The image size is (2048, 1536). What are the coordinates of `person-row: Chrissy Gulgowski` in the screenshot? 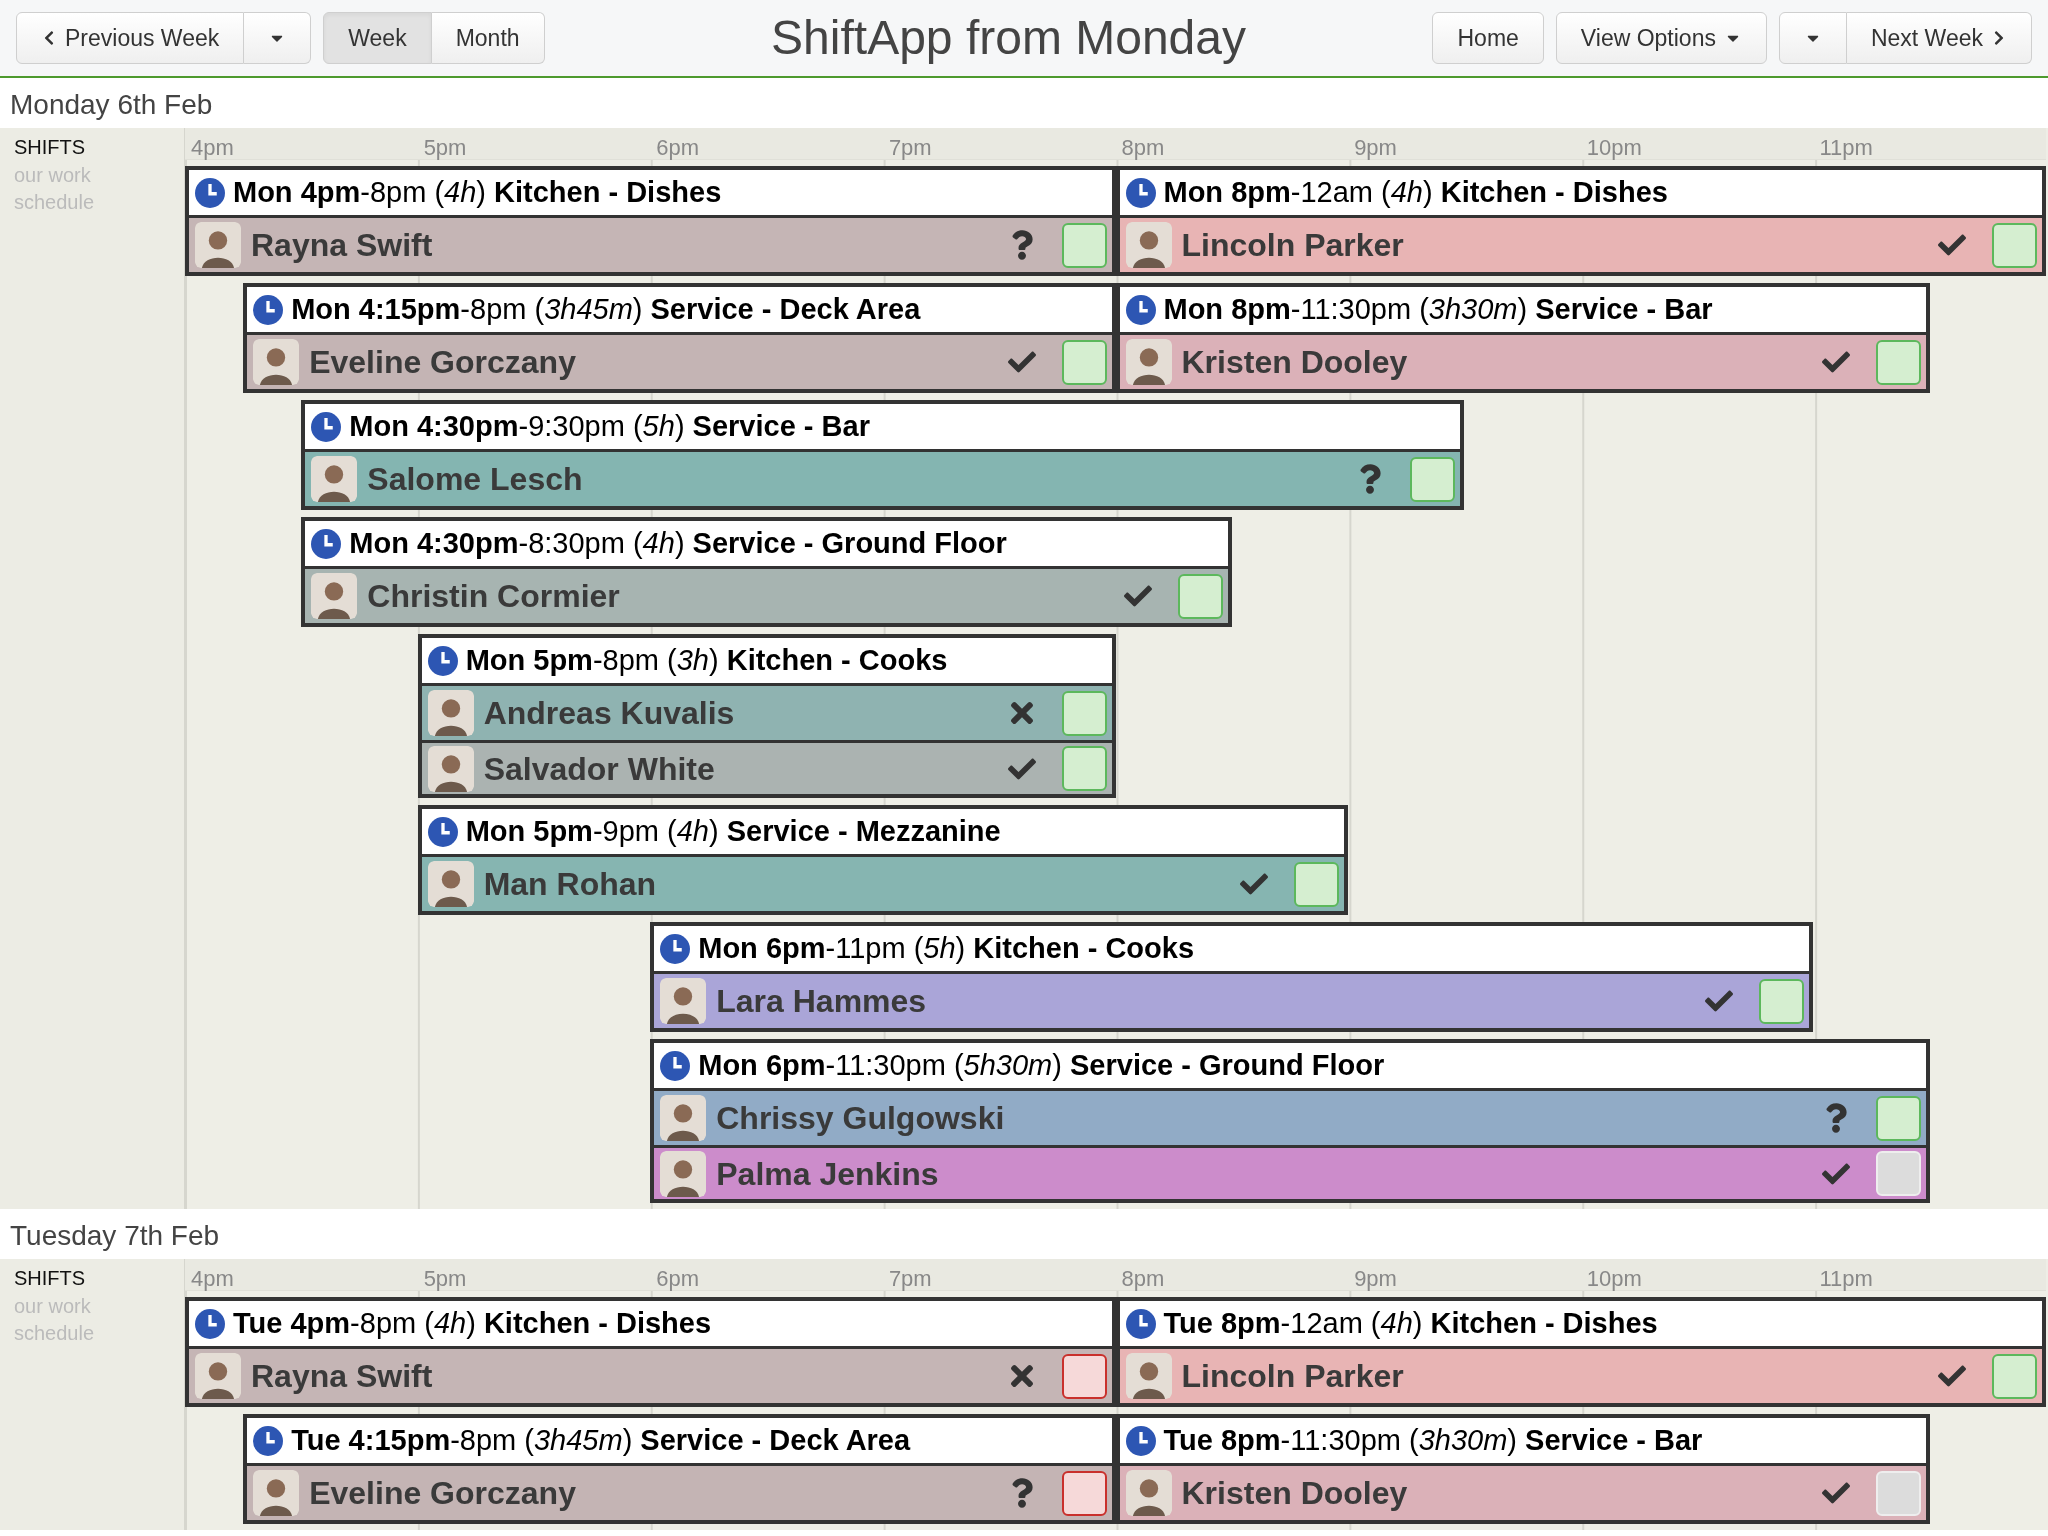 It's located at (1290, 1118).